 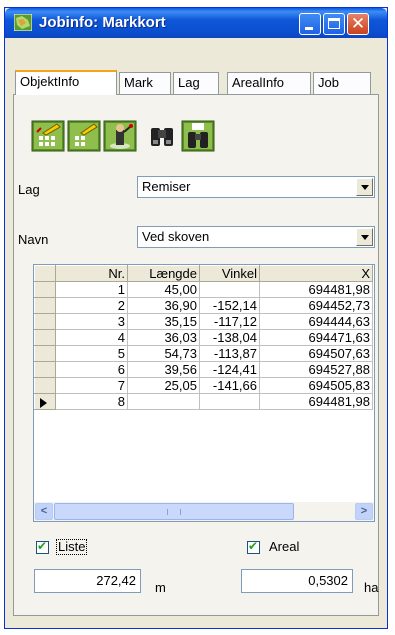 What do you see at coordinates (316, 337) in the screenshot?
I see `cell-x: 694471,63` at bounding box center [316, 337].